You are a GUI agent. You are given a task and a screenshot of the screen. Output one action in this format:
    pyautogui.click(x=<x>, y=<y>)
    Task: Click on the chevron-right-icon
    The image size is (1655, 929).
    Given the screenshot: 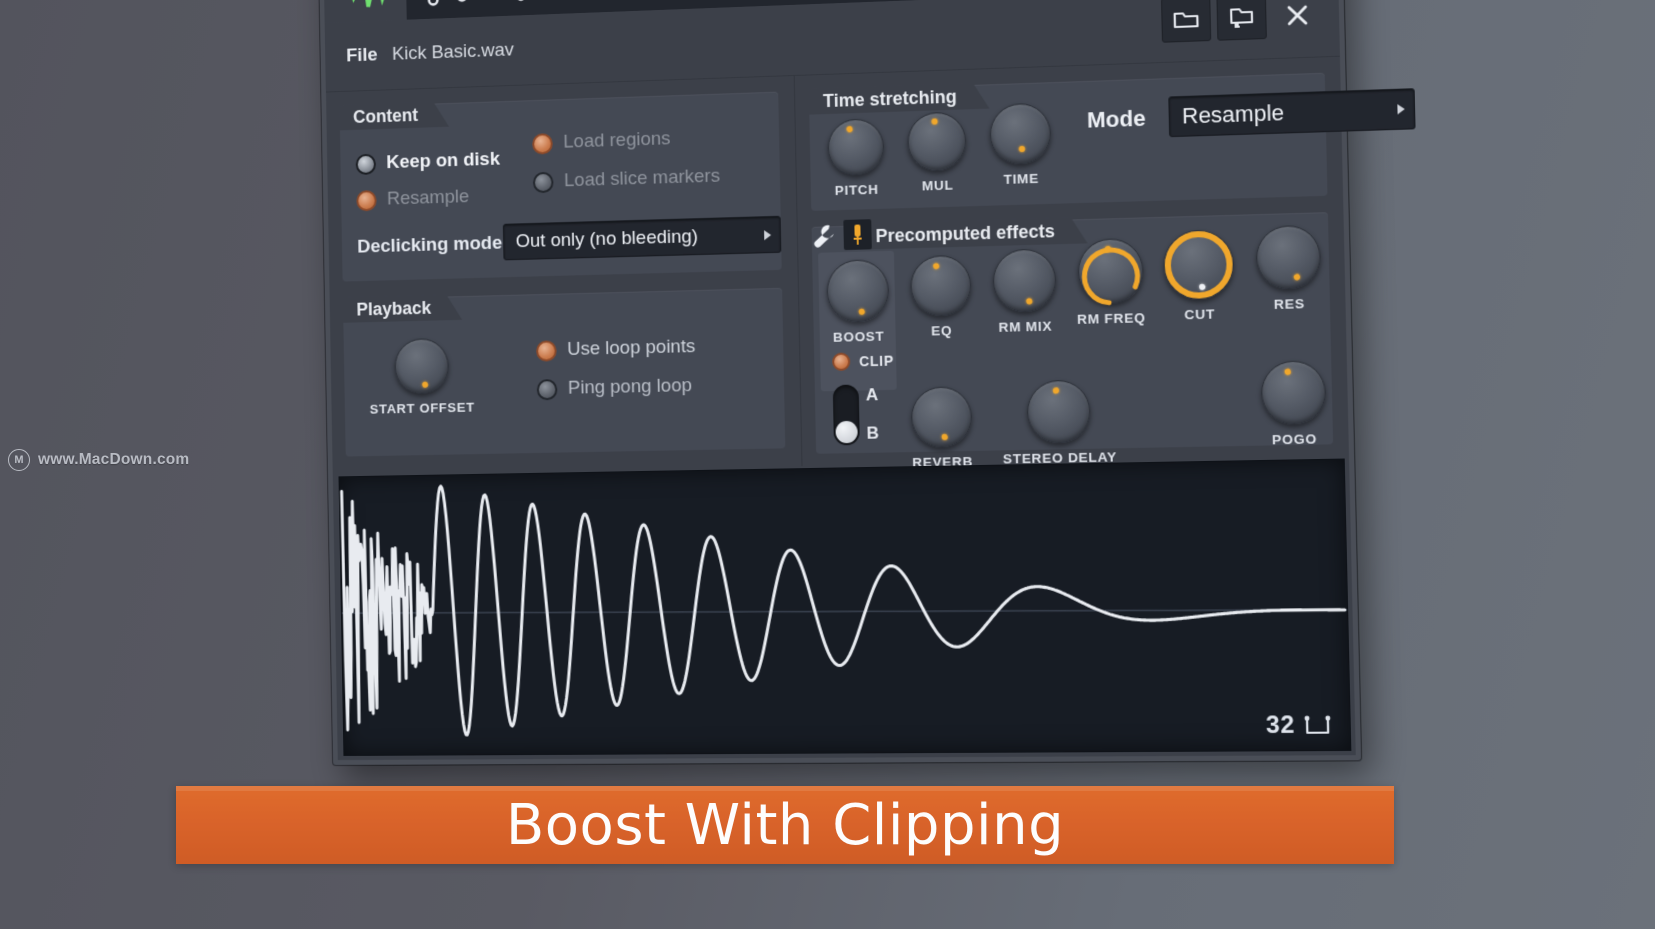 What is the action you would take?
    pyautogui.click(x=1401, y=109)
    